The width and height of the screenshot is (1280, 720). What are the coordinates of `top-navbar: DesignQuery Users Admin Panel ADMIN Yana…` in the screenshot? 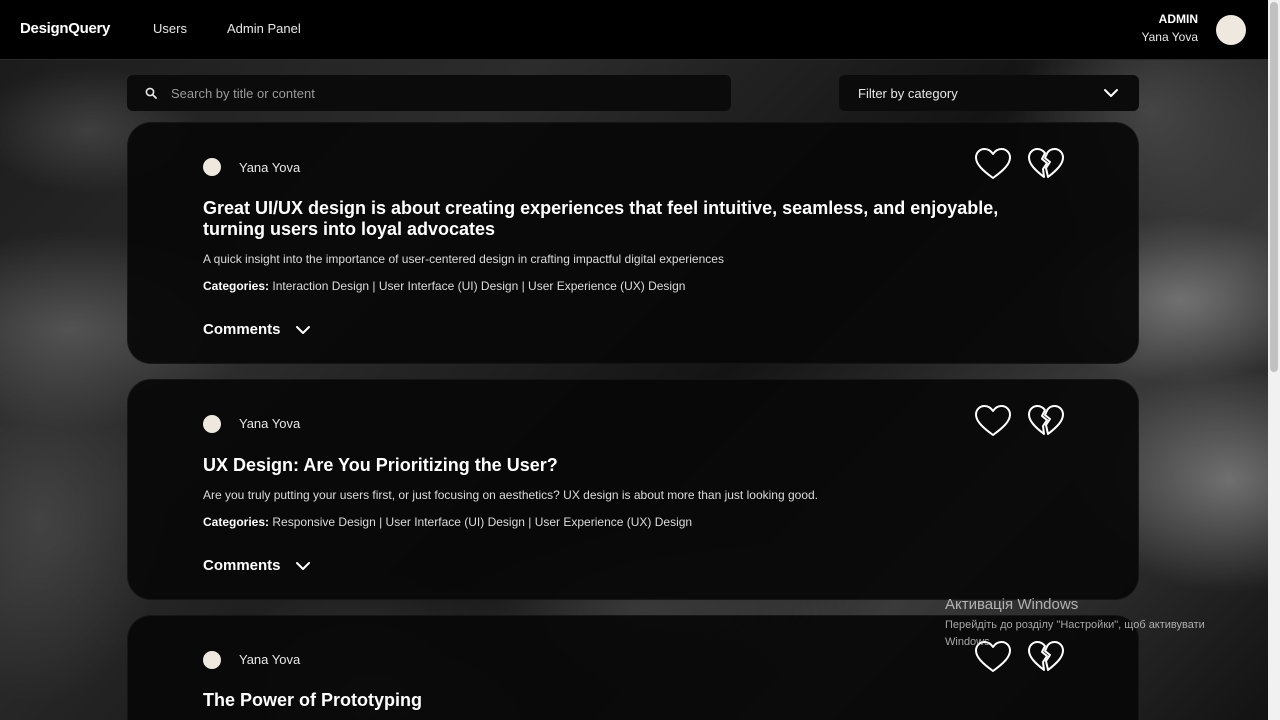 It's located at (634, 30).